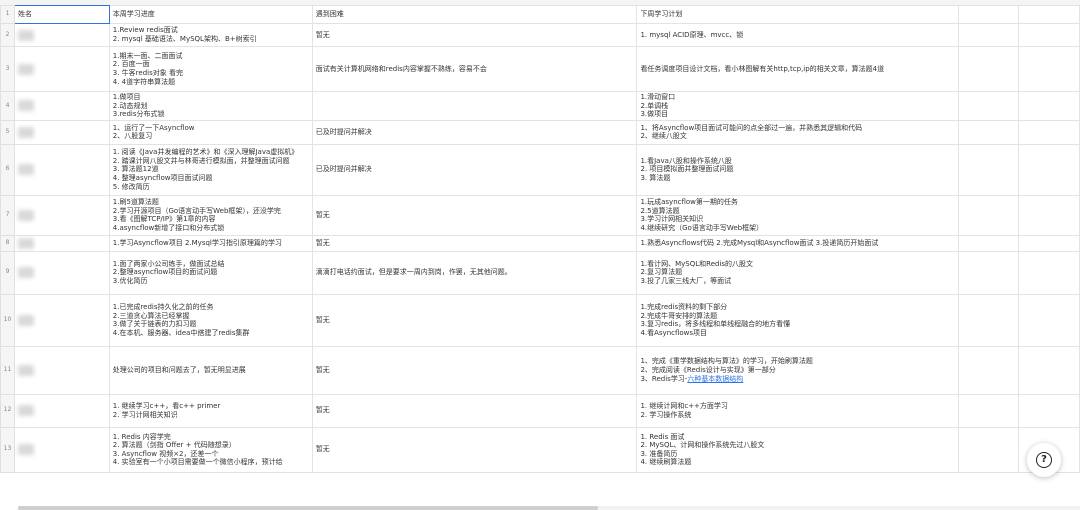 This screenshot has width=1080, height=510. I want to click on row-number: 4, so click(7, 106).